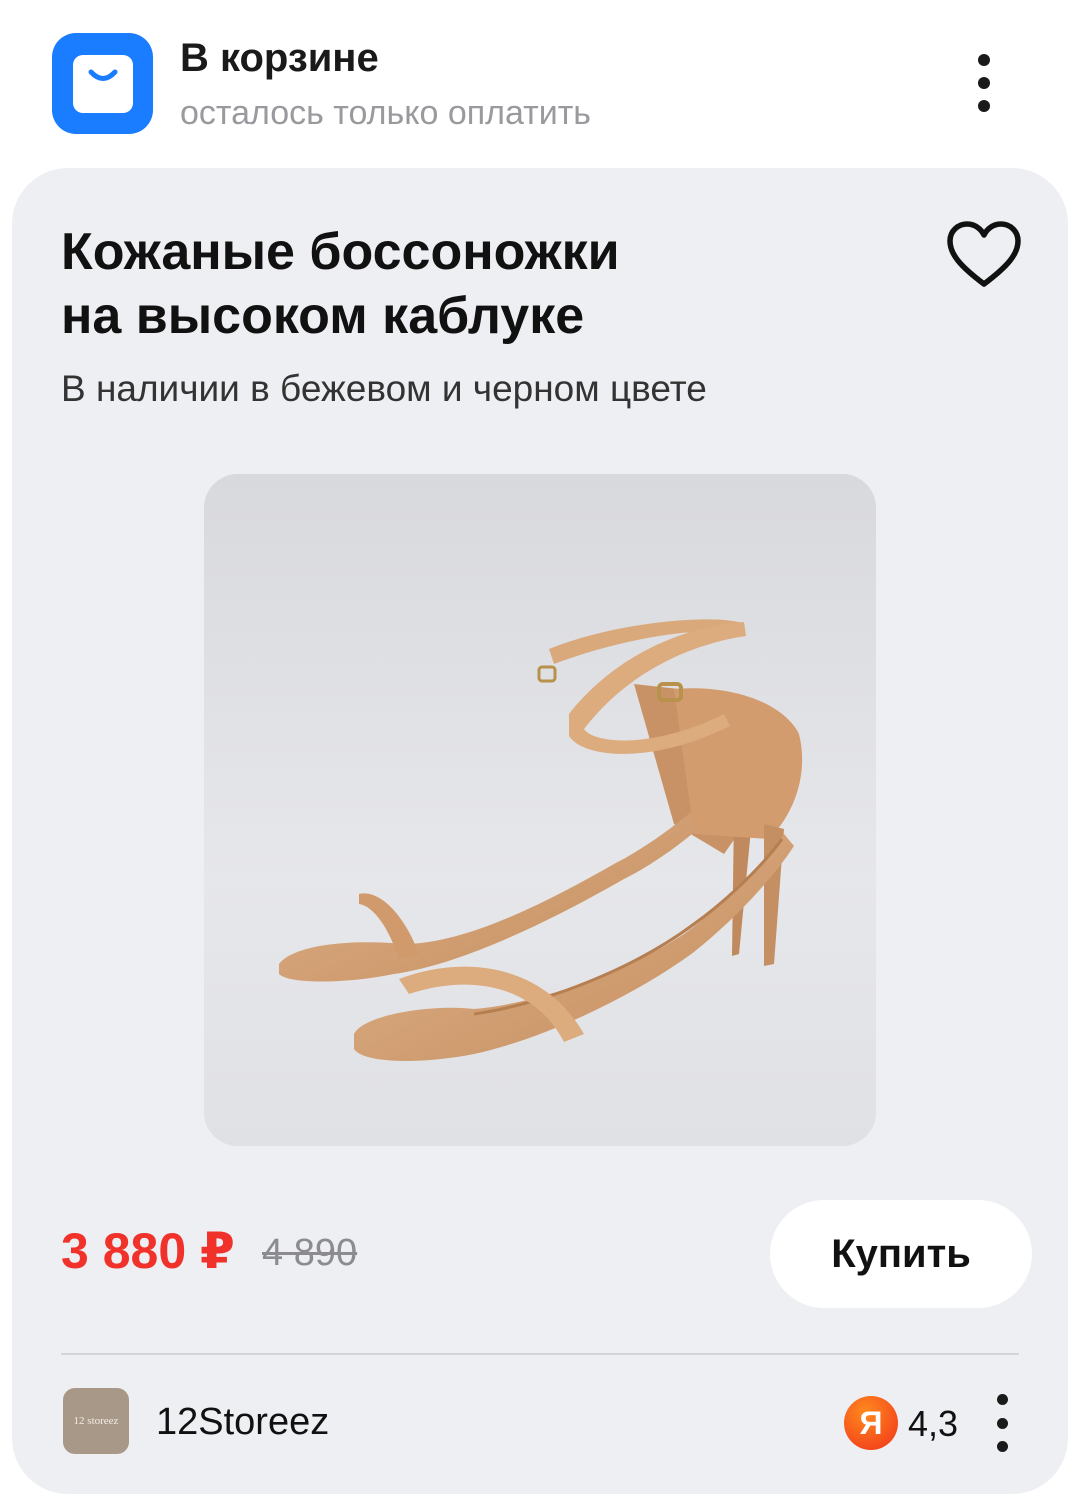 The image size is (1080, 1506). Describe the element at coordinates (340, 252) in the screenshot. I see `product-title-line1: Кожаные боссоножки` at that location.